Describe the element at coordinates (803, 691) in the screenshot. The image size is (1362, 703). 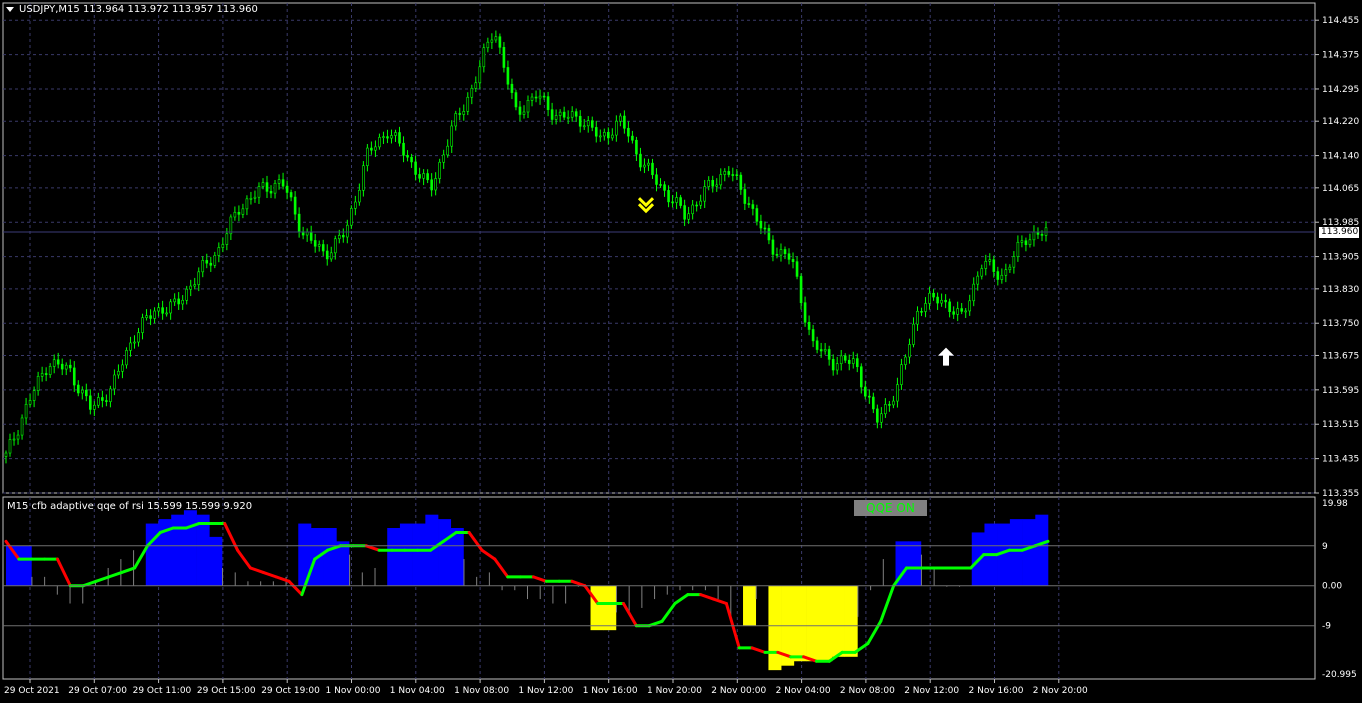
I see `time-tick-label: 2 Nov 04:00` at that location.